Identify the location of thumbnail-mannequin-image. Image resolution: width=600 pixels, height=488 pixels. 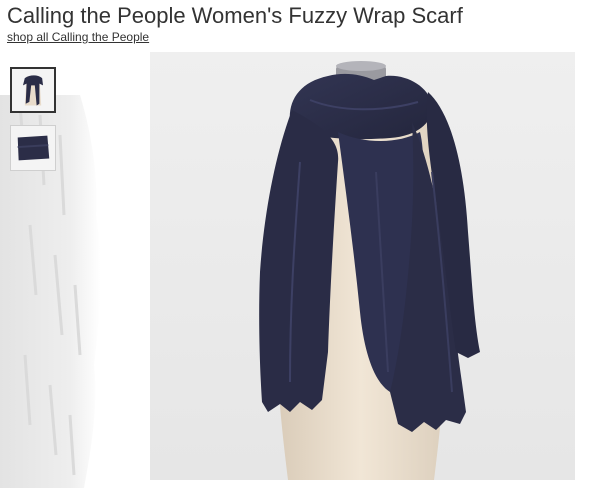
(33, 90).